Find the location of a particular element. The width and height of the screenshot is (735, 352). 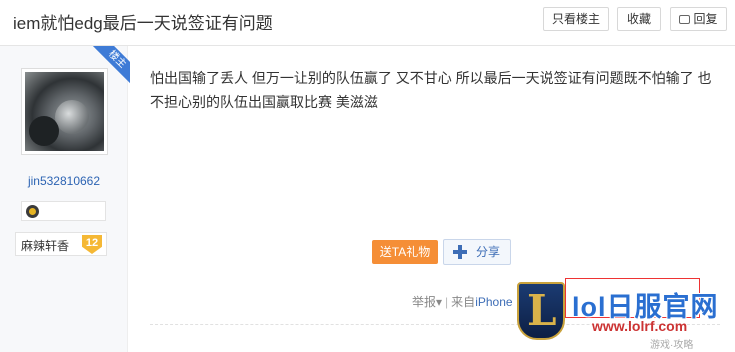

reply-button: 回复 is located at coordinates (698, 19).